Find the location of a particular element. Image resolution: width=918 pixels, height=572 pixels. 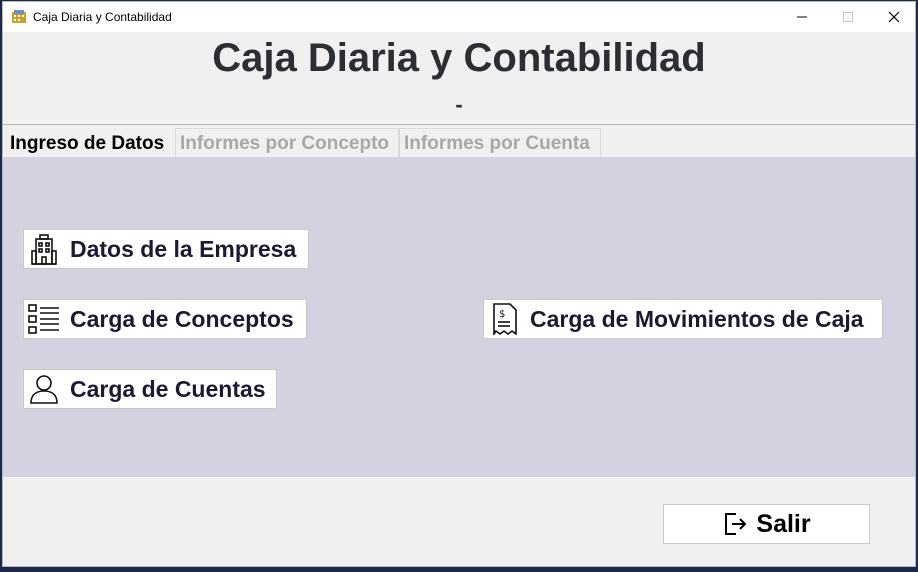

close-button is located at coordinates (894, 17).